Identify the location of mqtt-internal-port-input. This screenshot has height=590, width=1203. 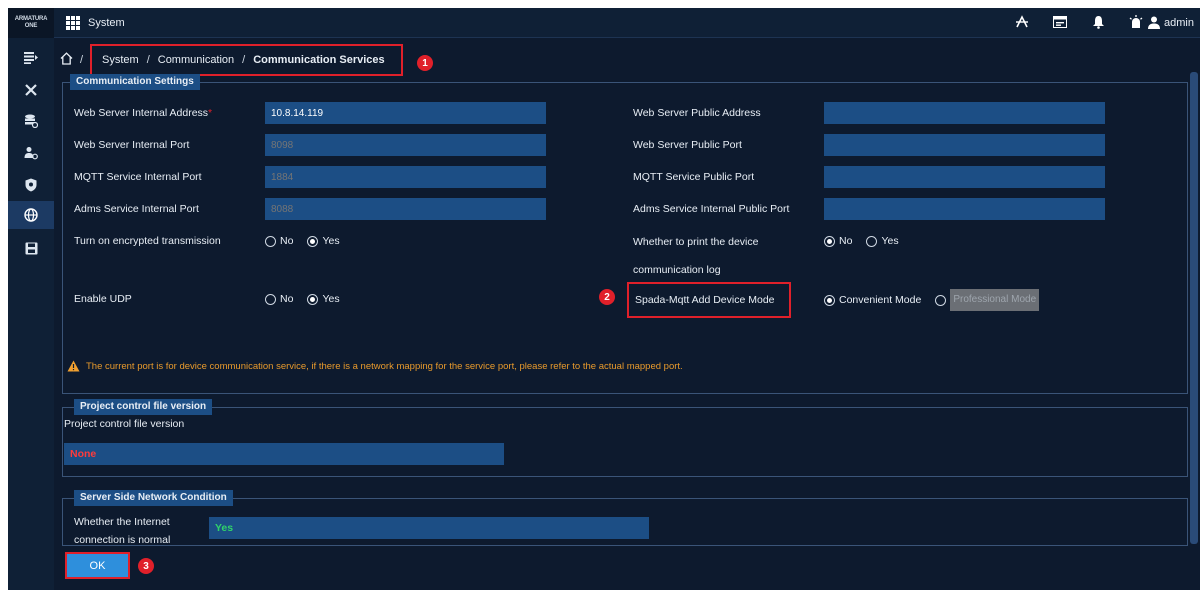
(405, 177).